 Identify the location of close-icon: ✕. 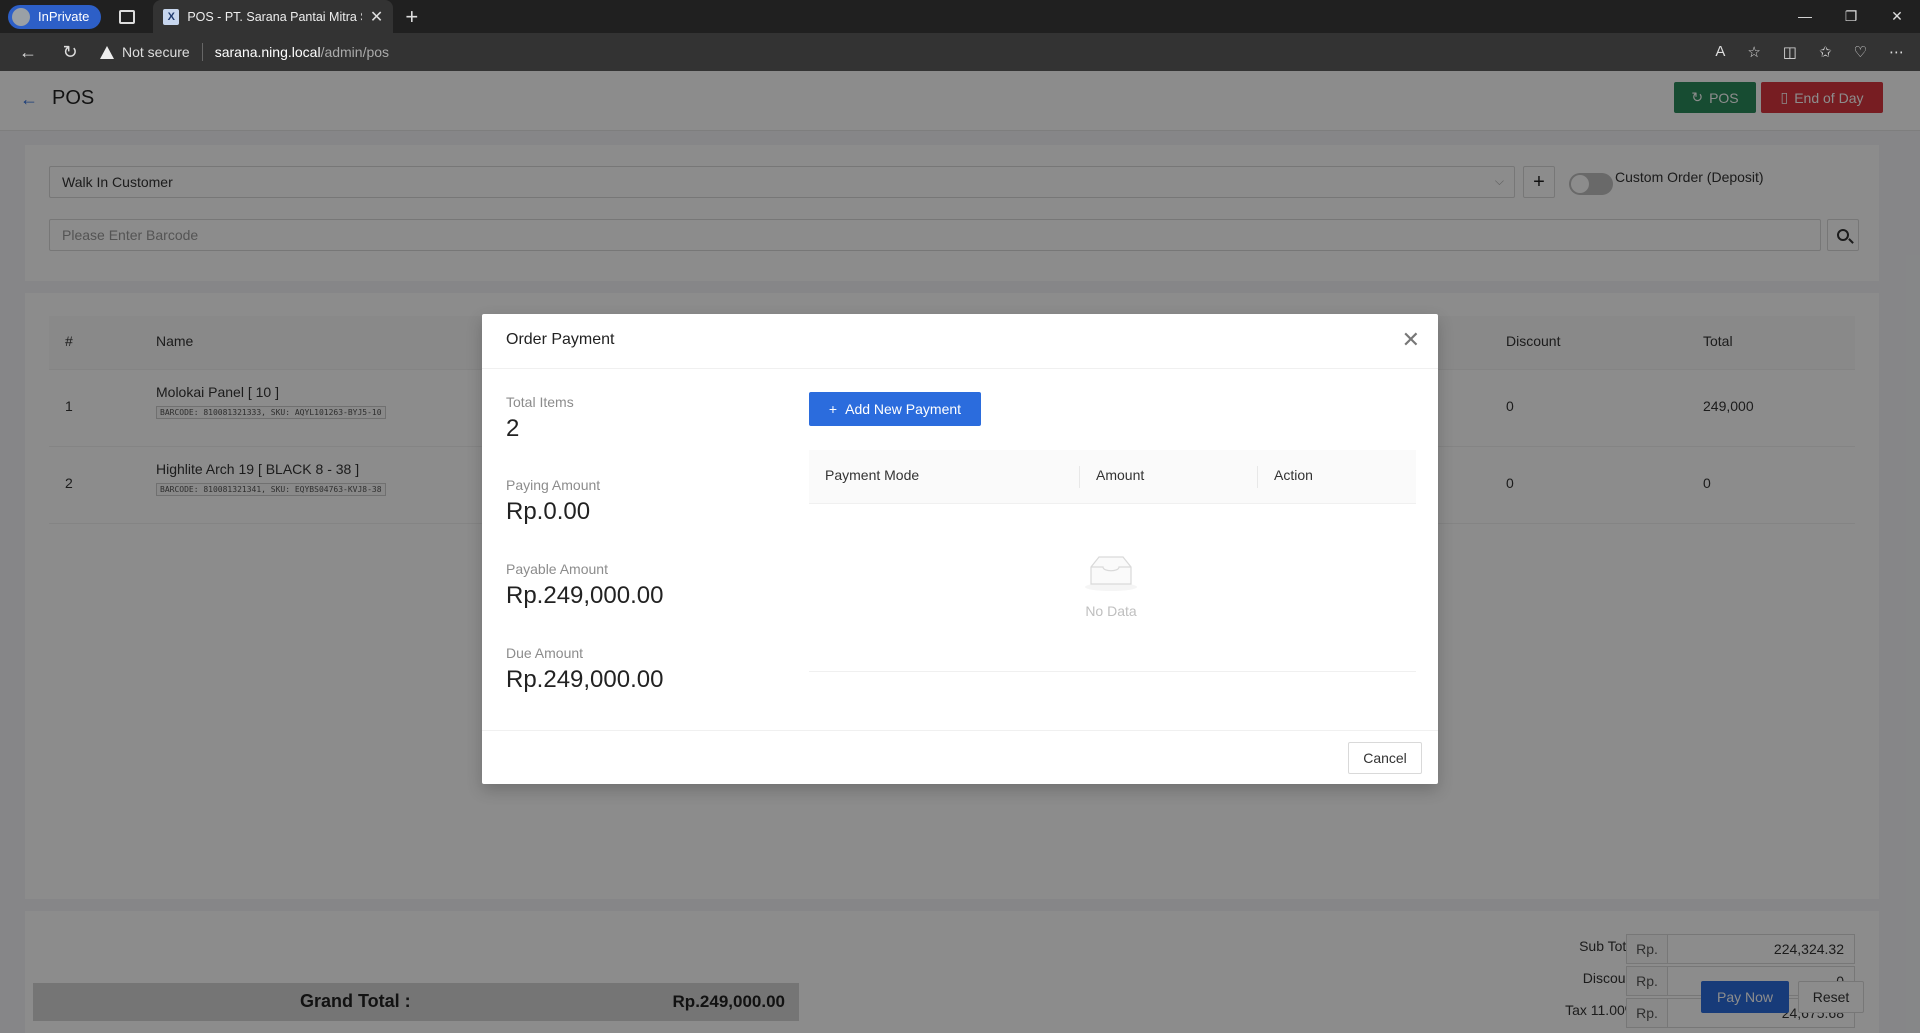
(1411, 340).